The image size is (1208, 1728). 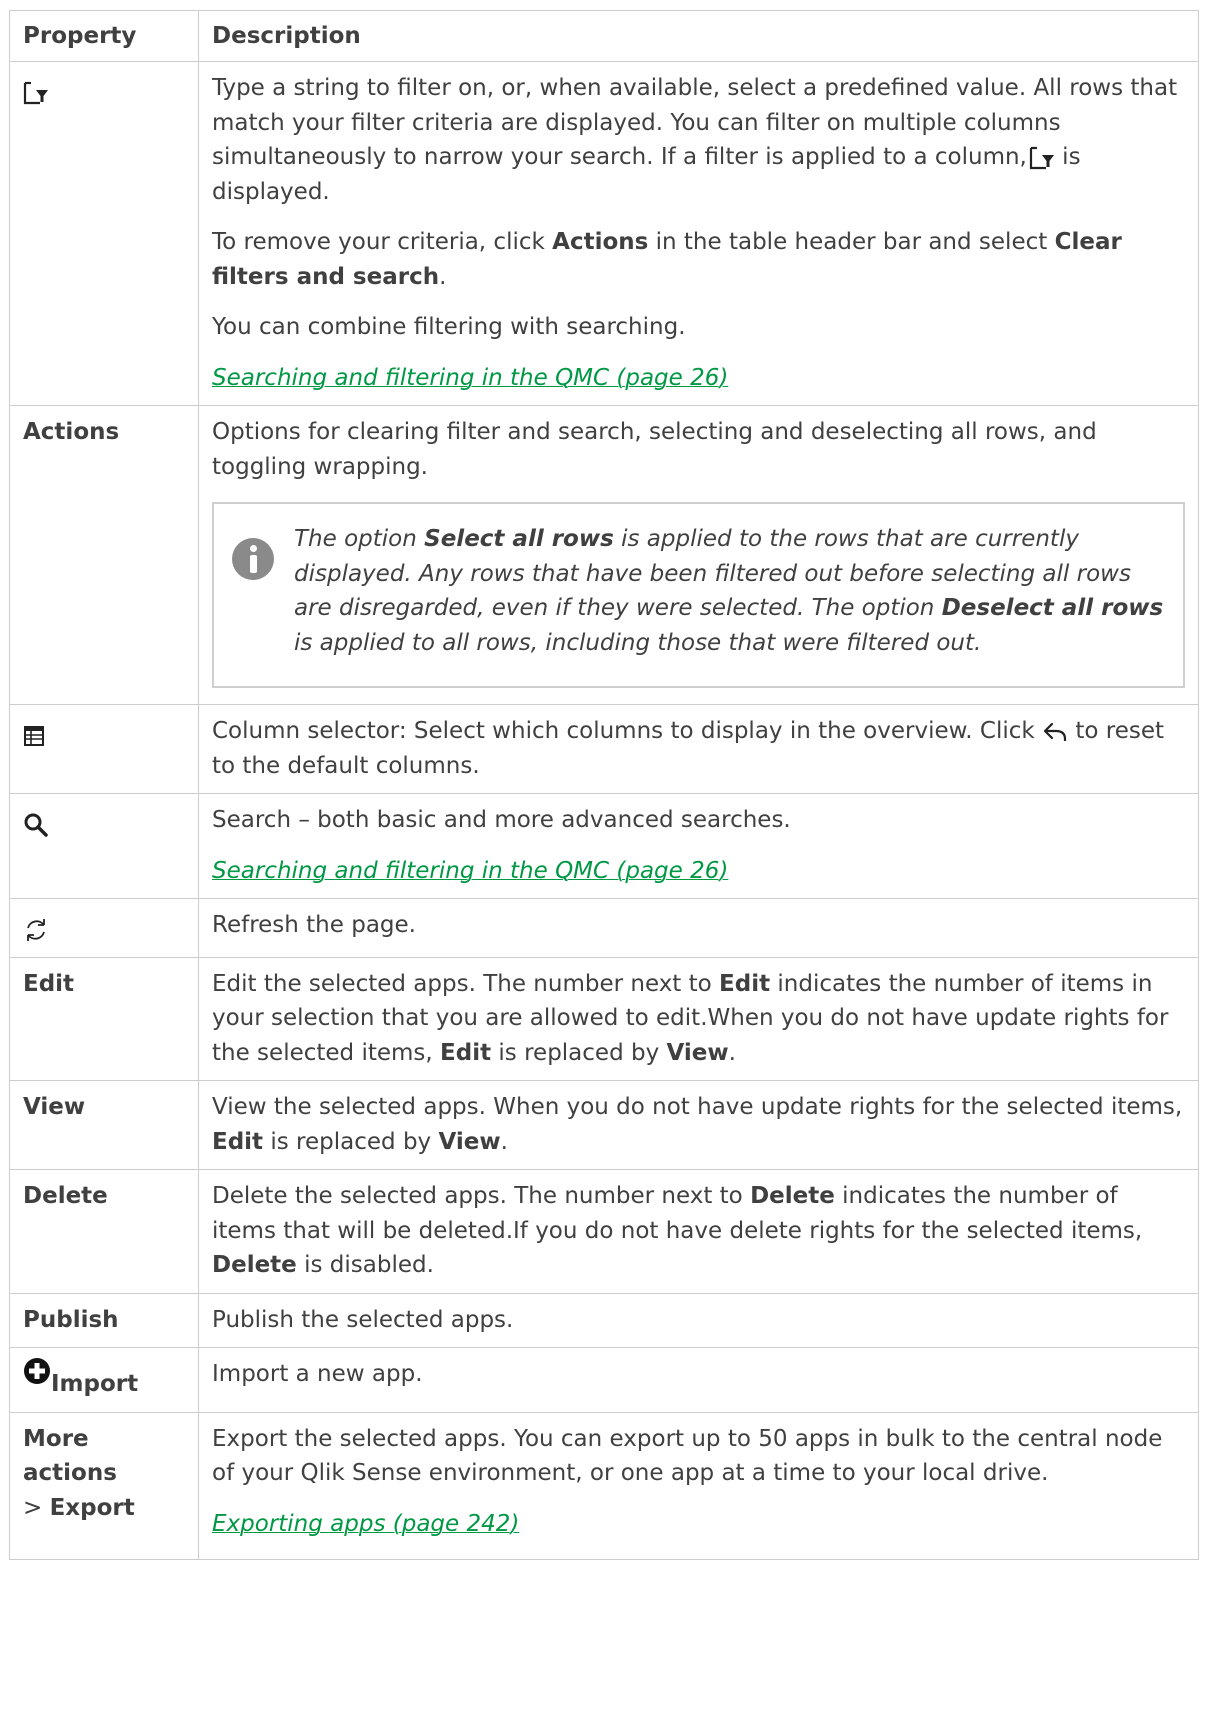 What do you see at coordinates (365, 1265) in the screenshot?
I see `text: is disabled.` at bounding box center [365, 1265].